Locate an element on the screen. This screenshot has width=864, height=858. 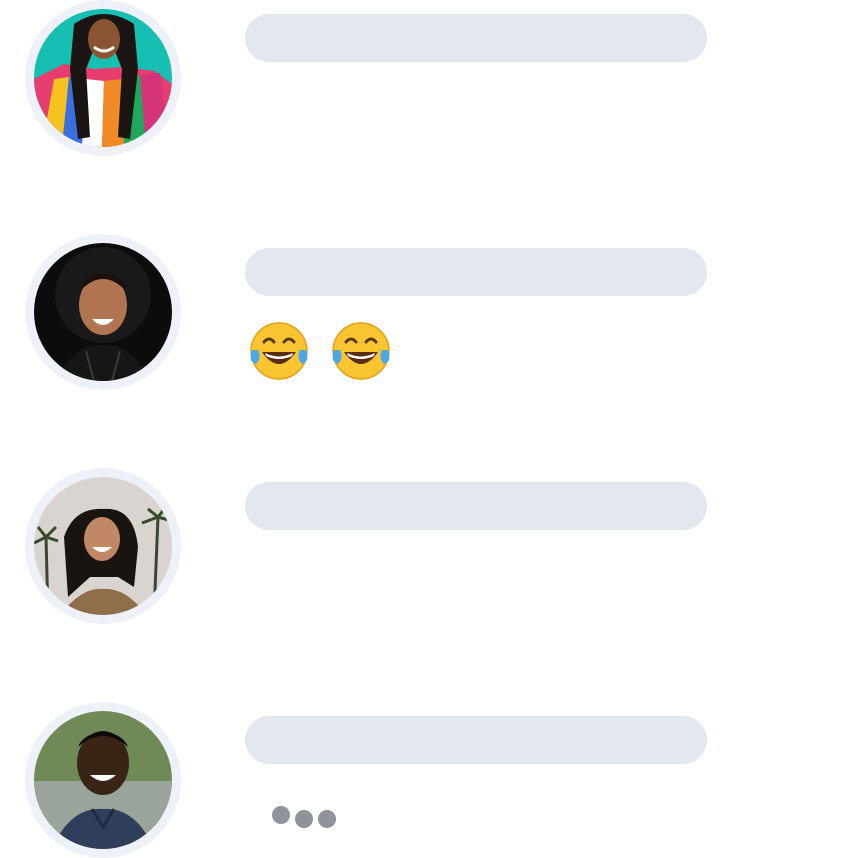
avatar-woman-palm-trees-image is located at coordinates (103, 546).